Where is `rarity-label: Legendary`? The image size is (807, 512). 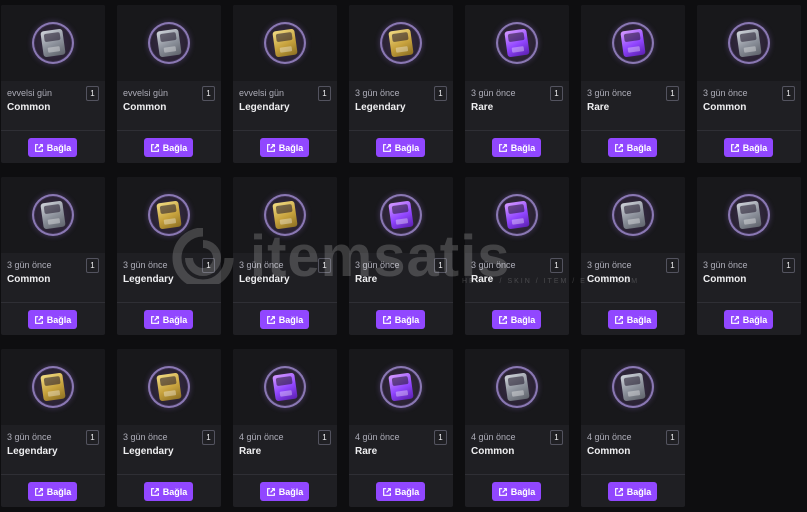
rarity-label: Legendary is located at coordinates (148, 451).